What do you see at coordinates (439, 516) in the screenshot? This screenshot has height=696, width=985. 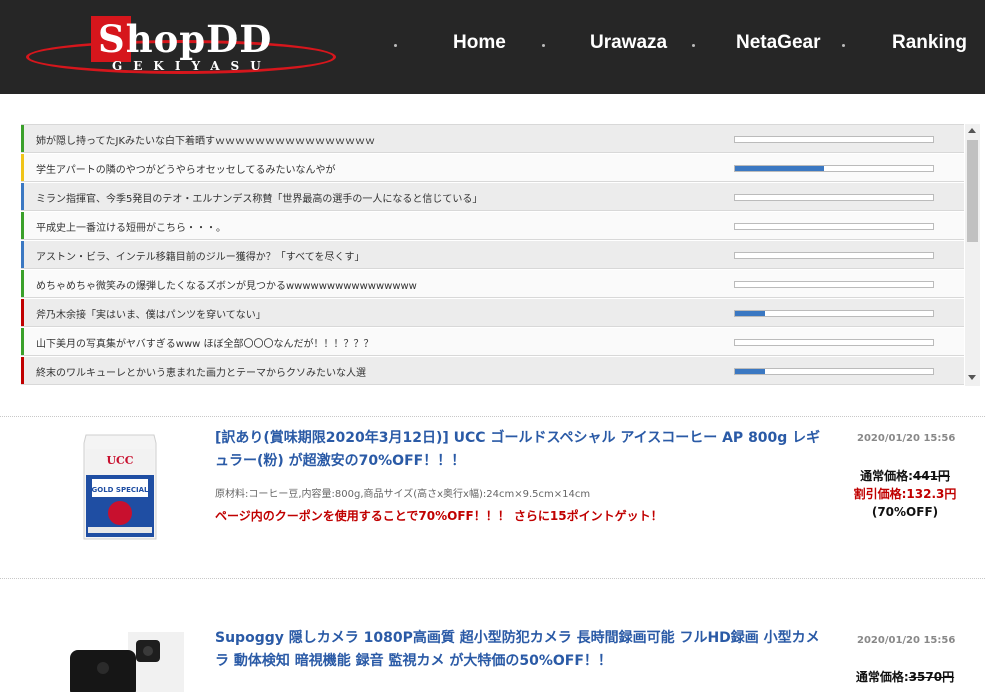 I see `product-coupon-note: ページ内のクーポンを使用することで70%OFF！！！ さらに15ポイントゲット！` at bounding box center [439, 516].